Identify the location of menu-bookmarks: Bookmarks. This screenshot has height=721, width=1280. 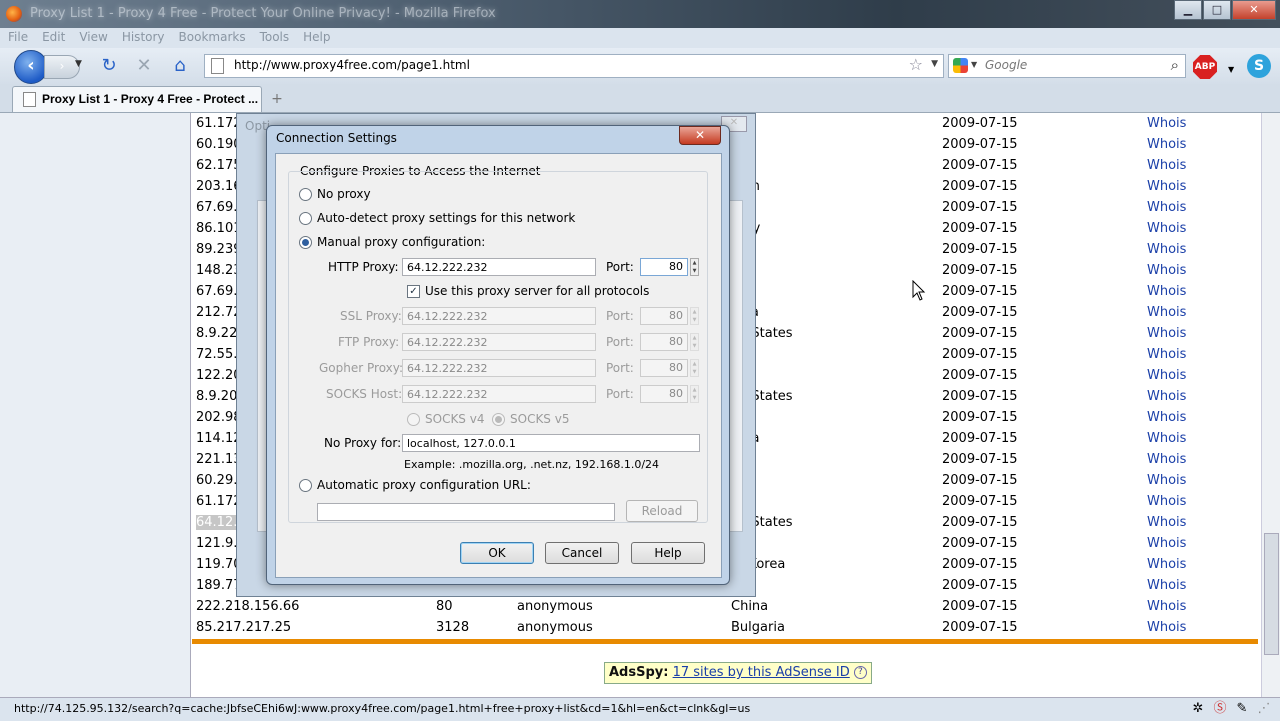
(211, 38).